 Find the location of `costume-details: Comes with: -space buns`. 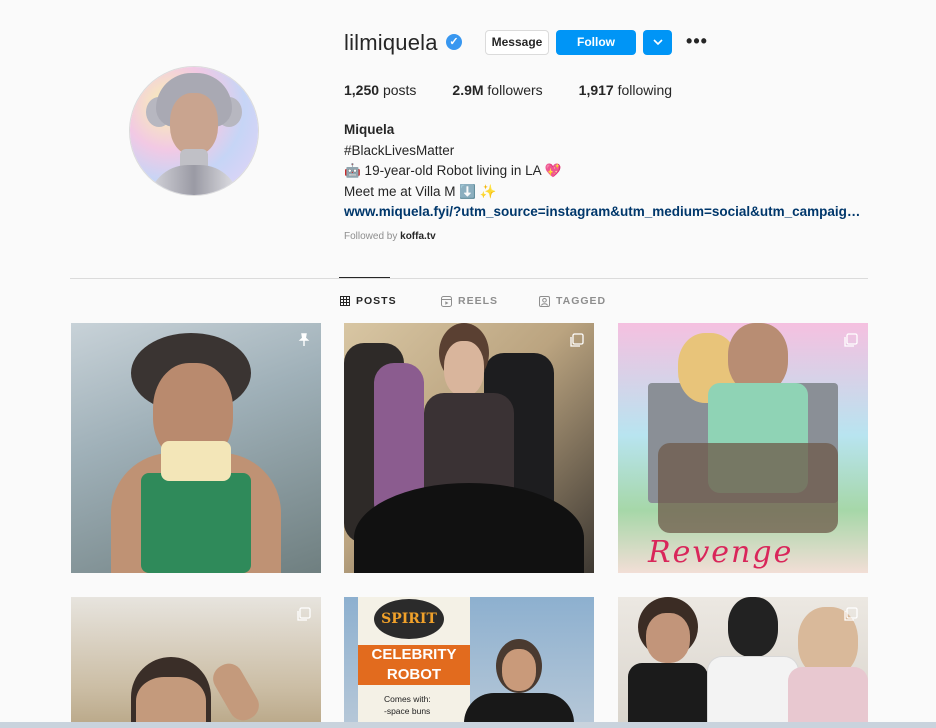

costume-details: Comes with: -space buns is located at coordinates (407, 705).